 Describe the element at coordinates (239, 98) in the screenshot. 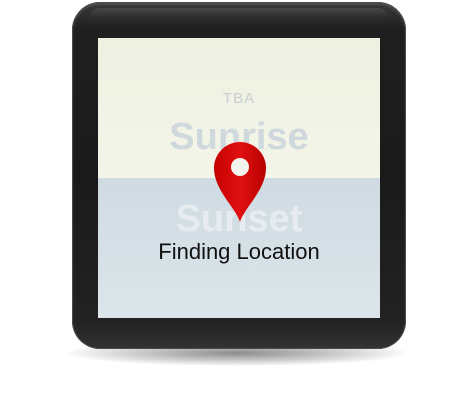

I see `date-label: TBA` at that location.